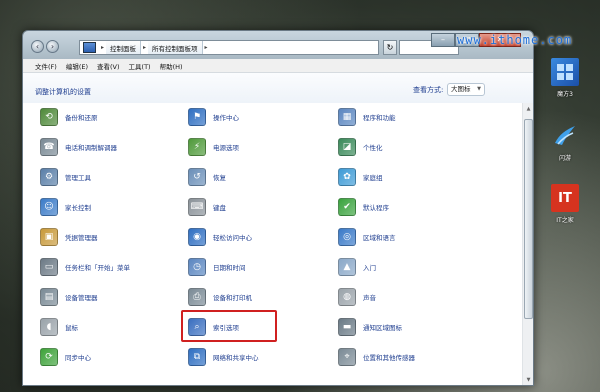 The image size is (600, 392). Describe the element at coordinates (278, 66) in the screenshot. I see `menu-bar: 文件(F) 编辑(E) 查看(V) 工具(T) 帮助(H)` at that location.